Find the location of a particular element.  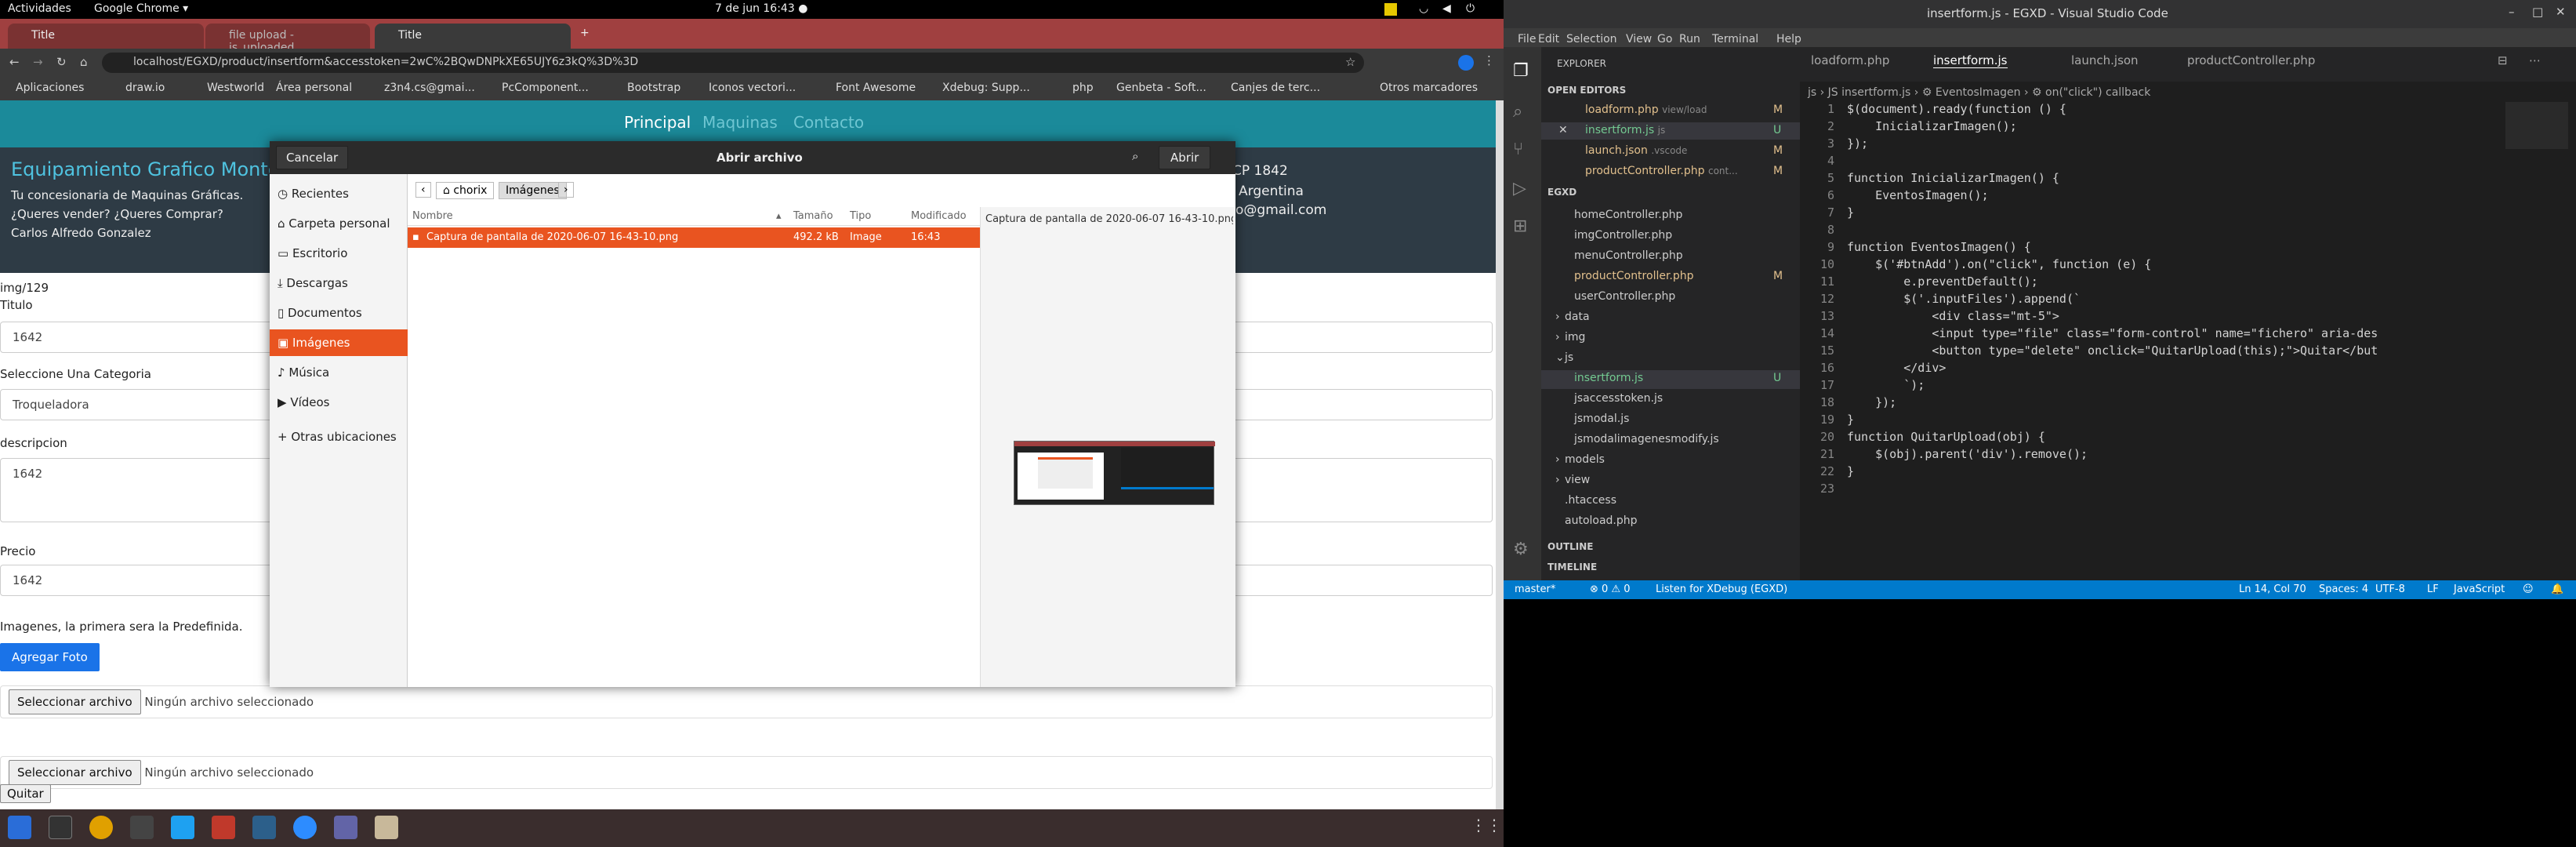

tree-folder: view is located at coordinates (1578, 480).